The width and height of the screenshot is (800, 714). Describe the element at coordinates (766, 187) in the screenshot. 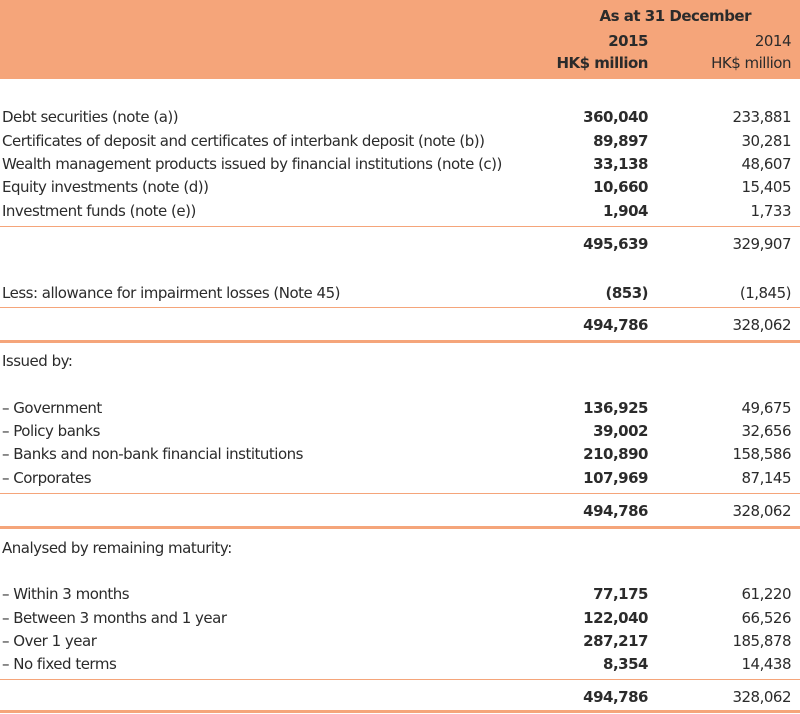

I see `value-2014: 15,405` at that location.